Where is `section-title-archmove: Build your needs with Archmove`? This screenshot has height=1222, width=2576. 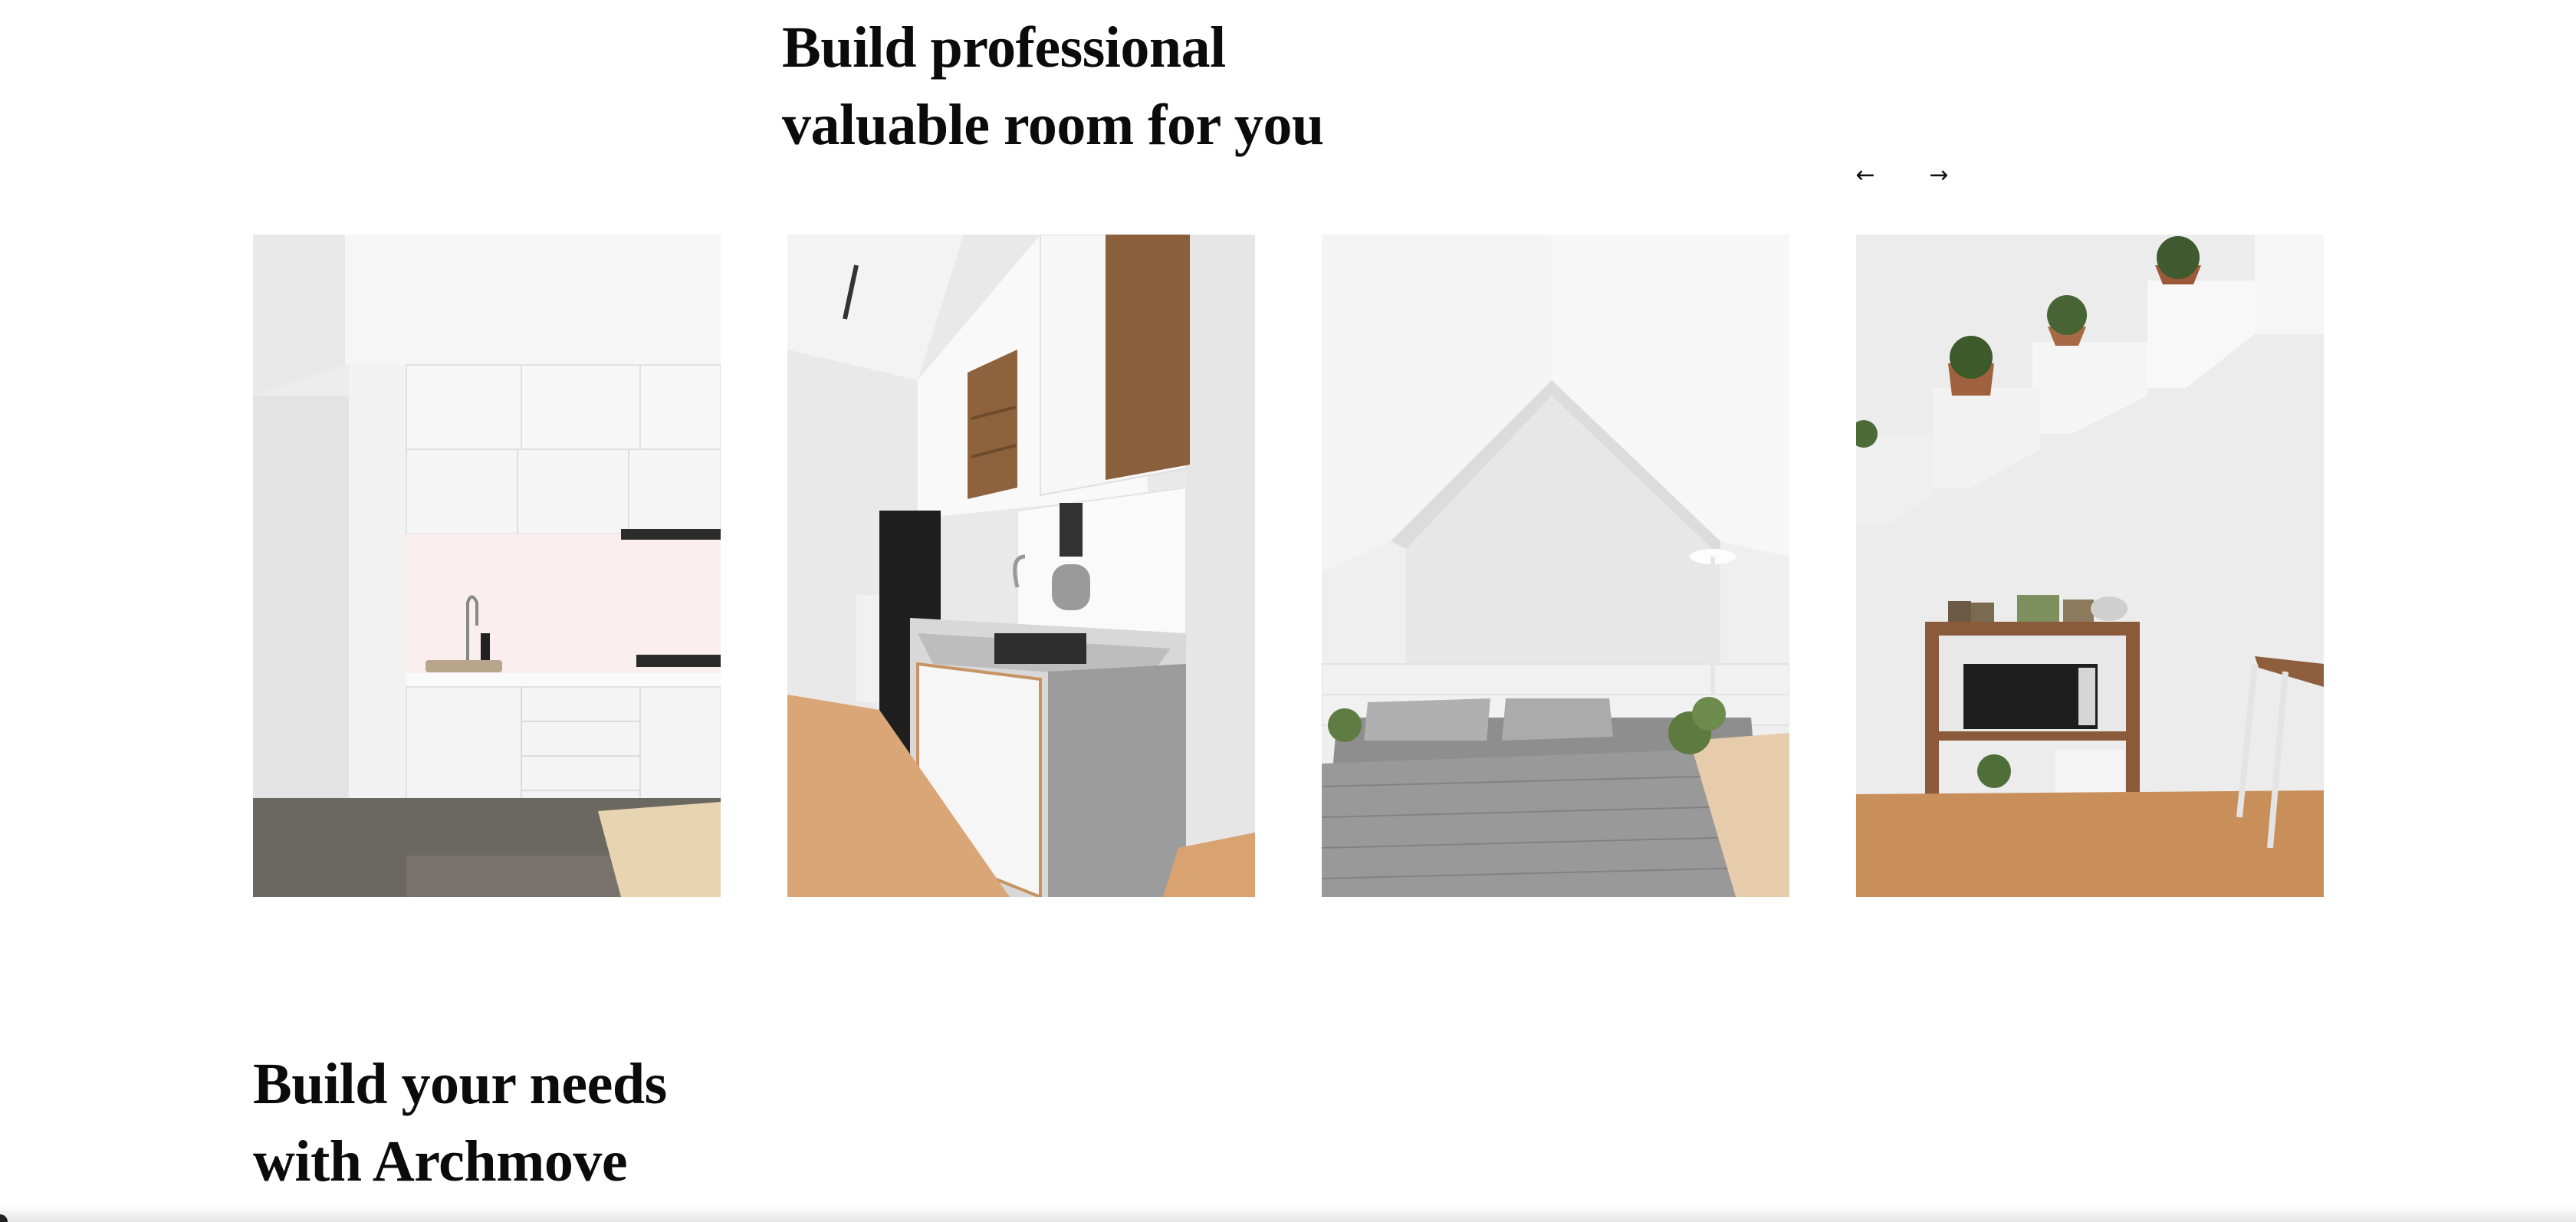
section-title-archmove: Build your needs with Archmove is located at coordinates (460, 1123).